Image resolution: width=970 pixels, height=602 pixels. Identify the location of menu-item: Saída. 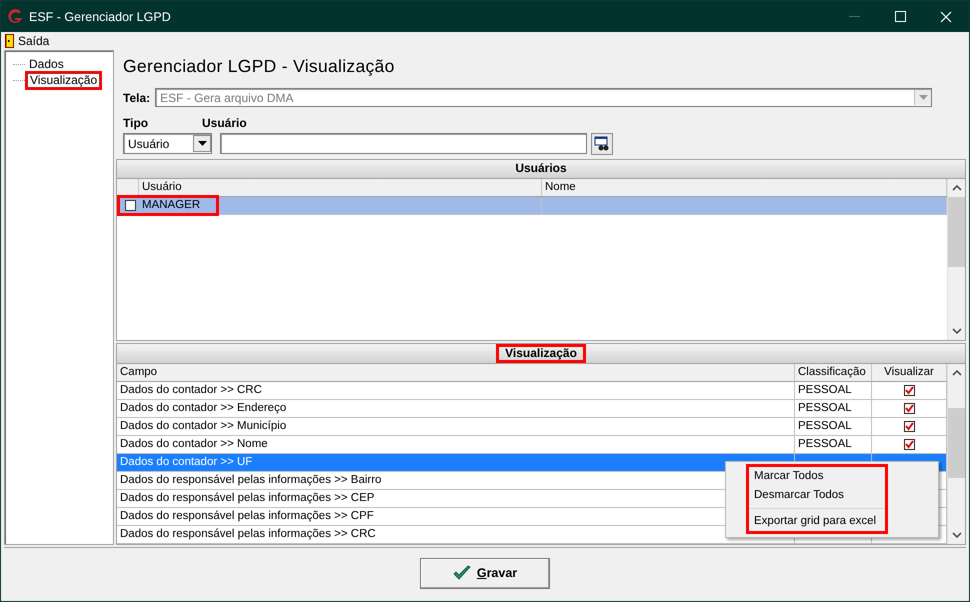
(34, 41).